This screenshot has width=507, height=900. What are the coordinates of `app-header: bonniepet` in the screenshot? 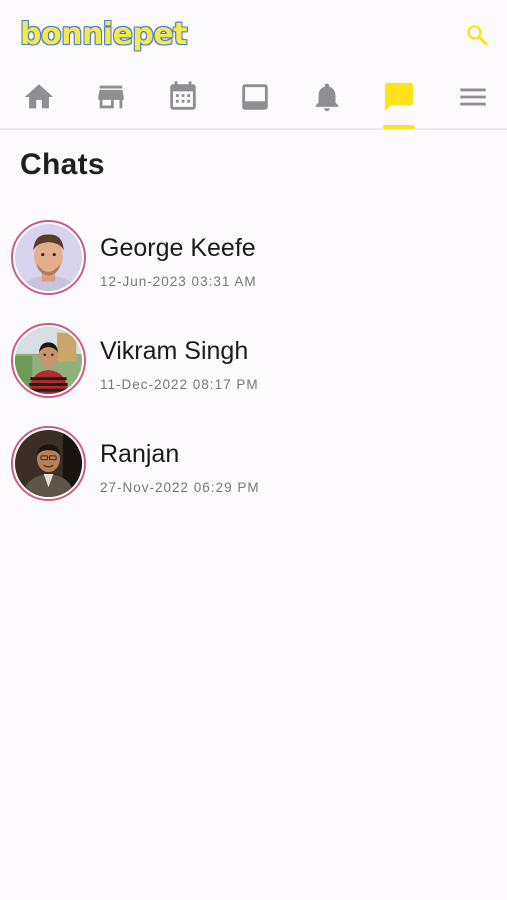 It's located at (253, 38).